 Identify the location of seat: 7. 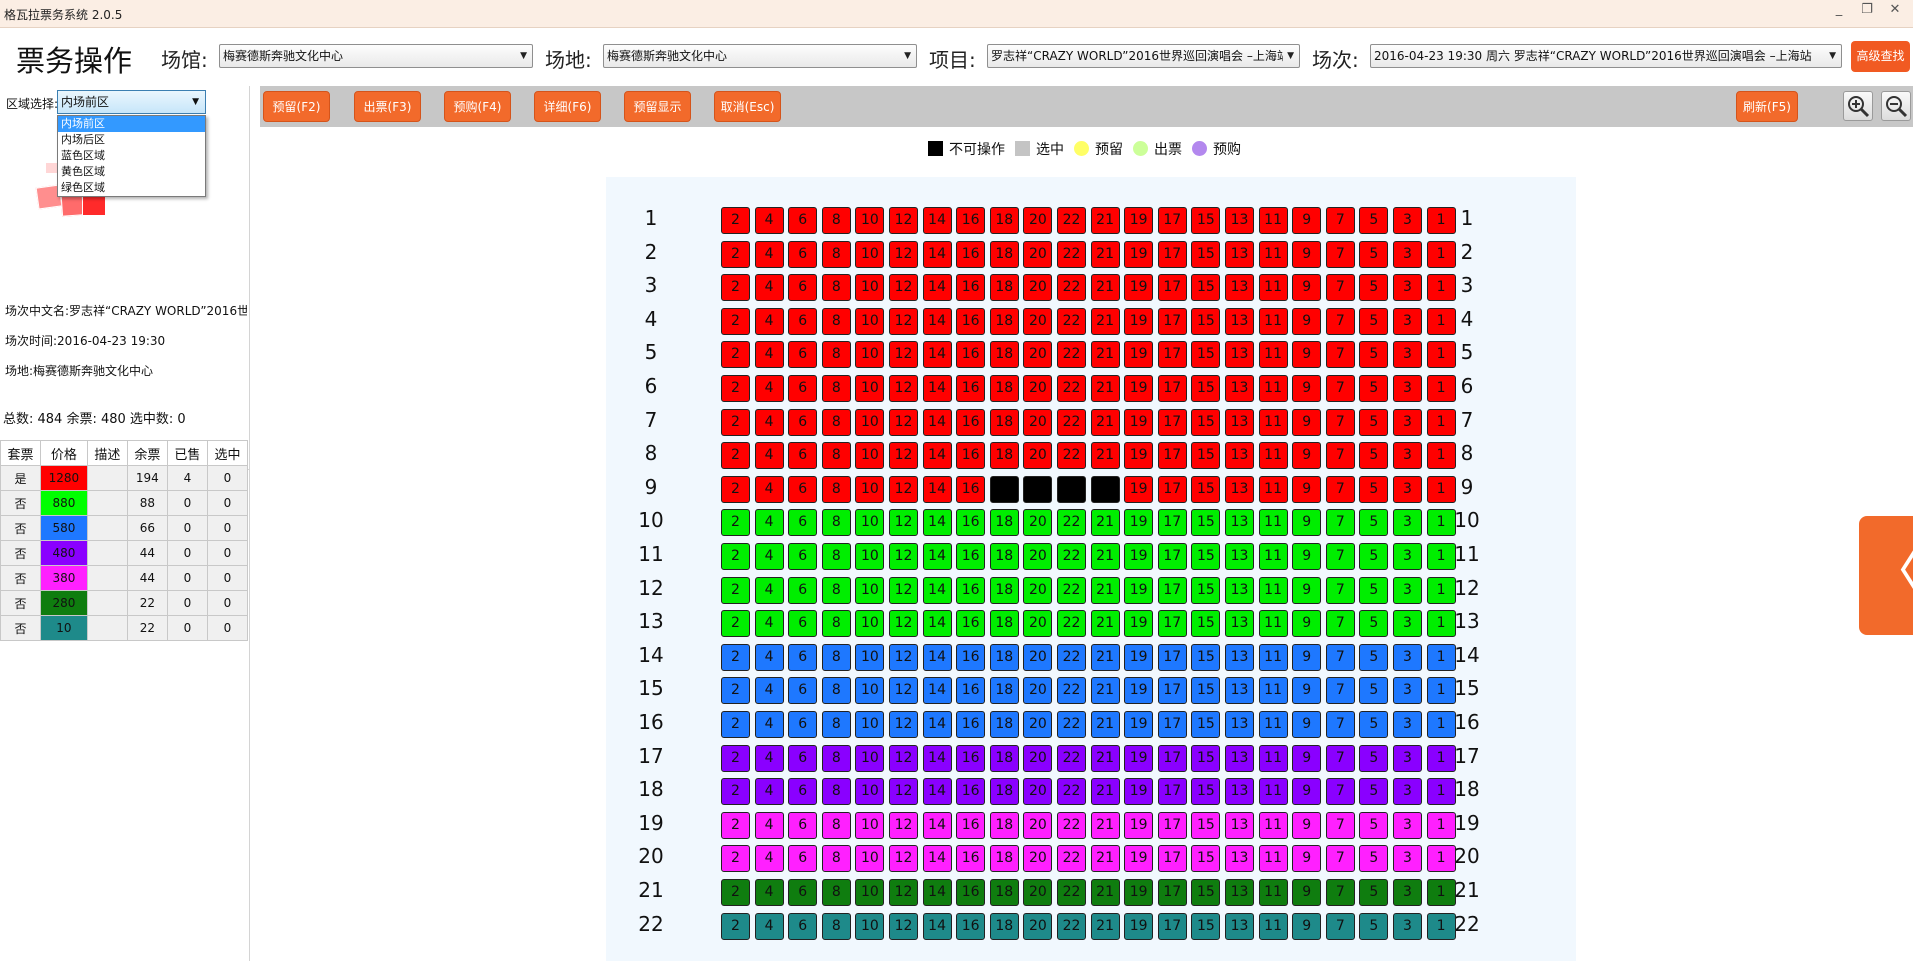
(1340, 758).